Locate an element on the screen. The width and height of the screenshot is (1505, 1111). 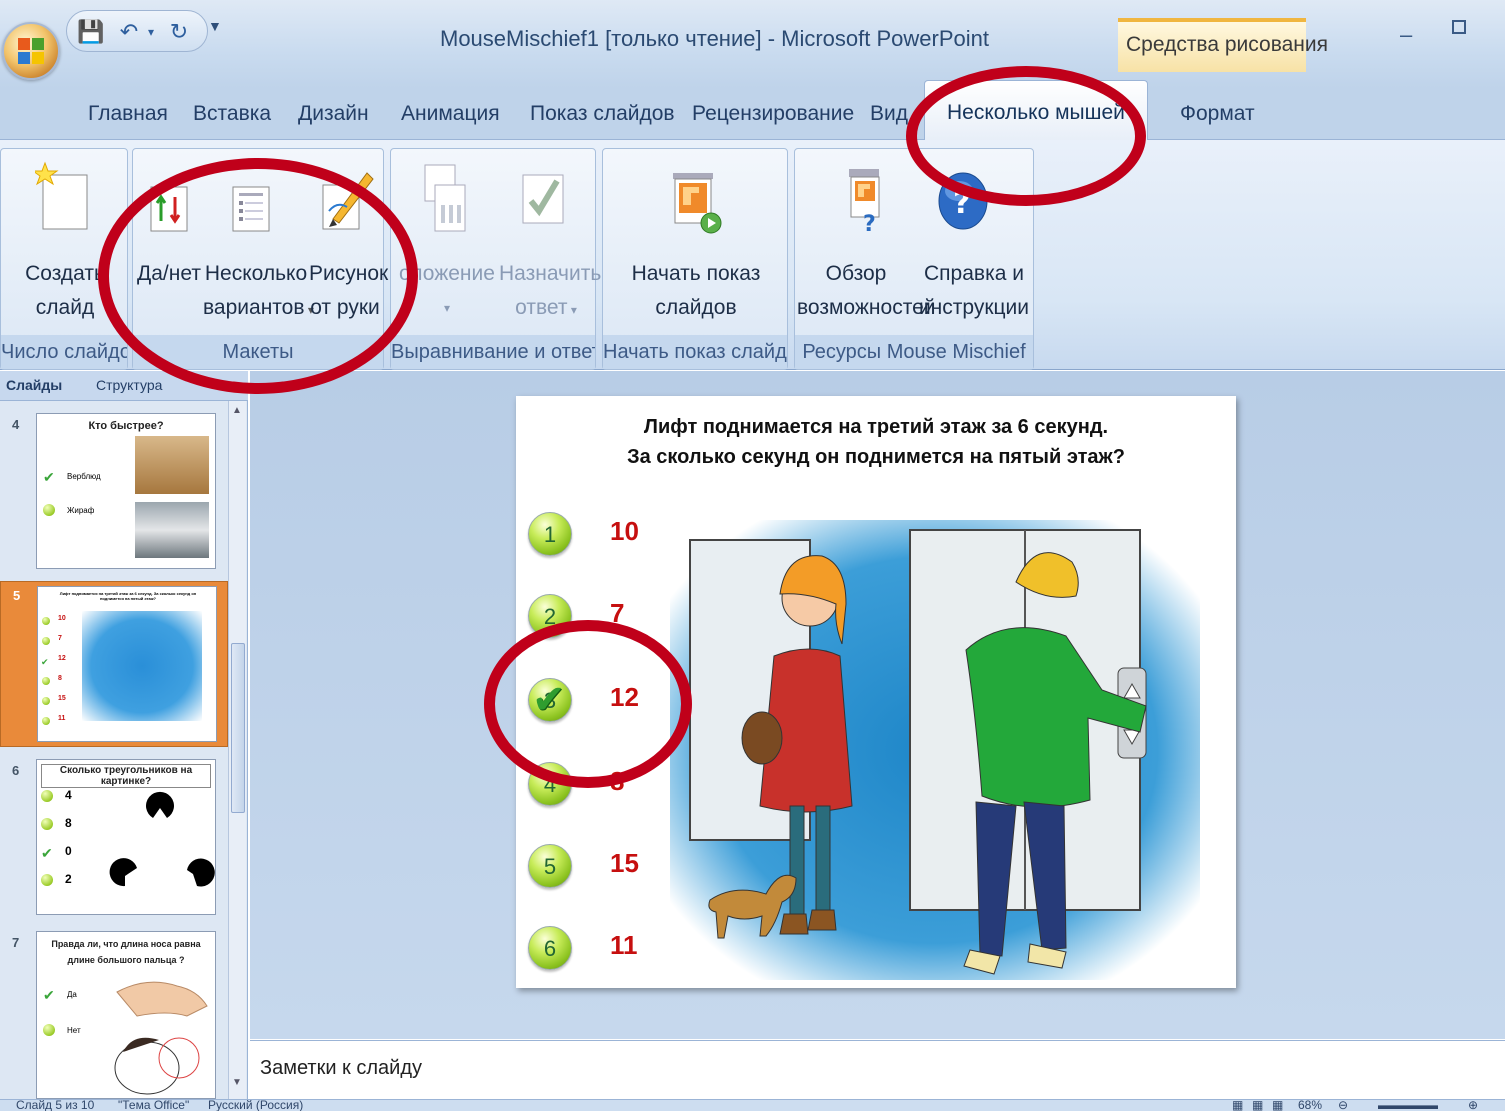
assign-answer-label-1: Назначить is located at coordinates (550, 273).